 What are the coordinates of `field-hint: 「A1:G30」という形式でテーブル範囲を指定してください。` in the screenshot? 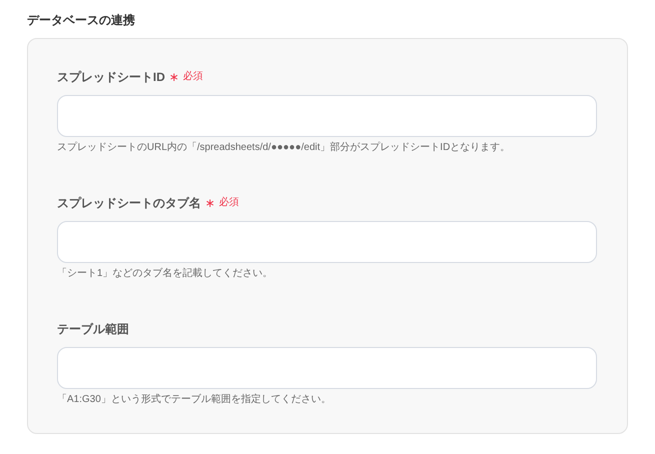 It's located at (194, 400).